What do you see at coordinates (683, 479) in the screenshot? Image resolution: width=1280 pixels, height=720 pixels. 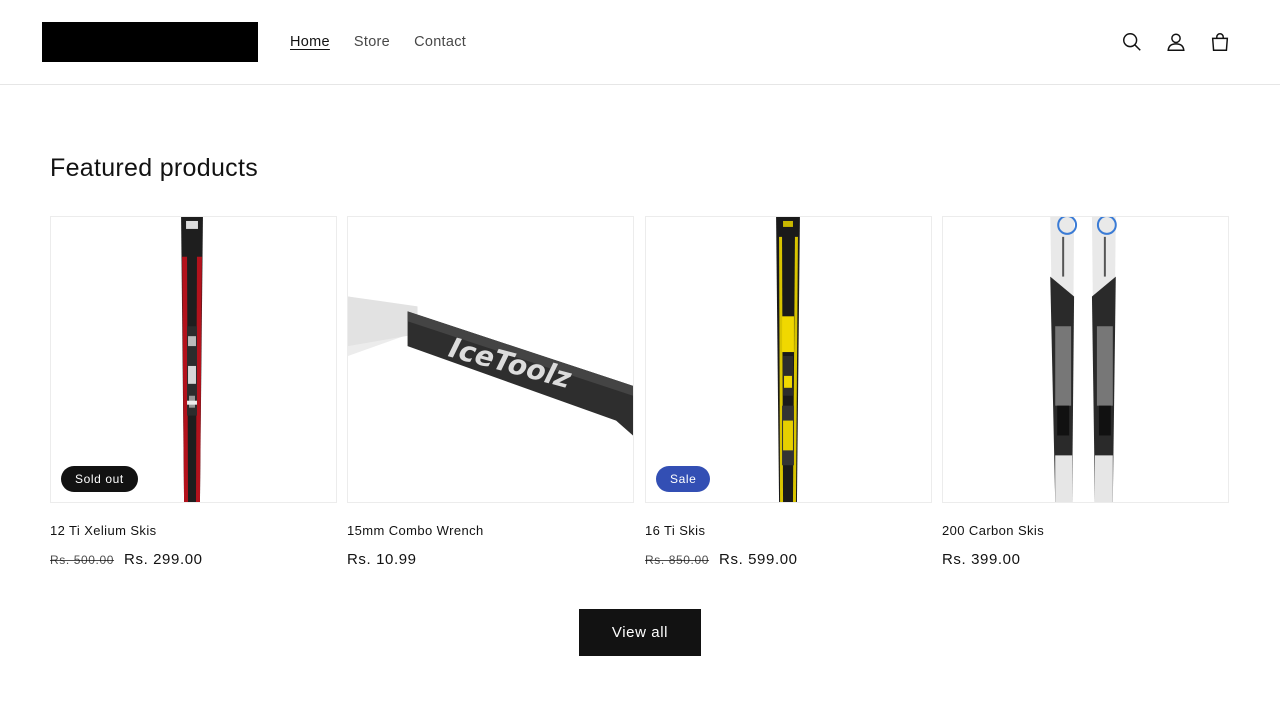 I see `sale-badge: Sale` at bounding box center [683, 479].